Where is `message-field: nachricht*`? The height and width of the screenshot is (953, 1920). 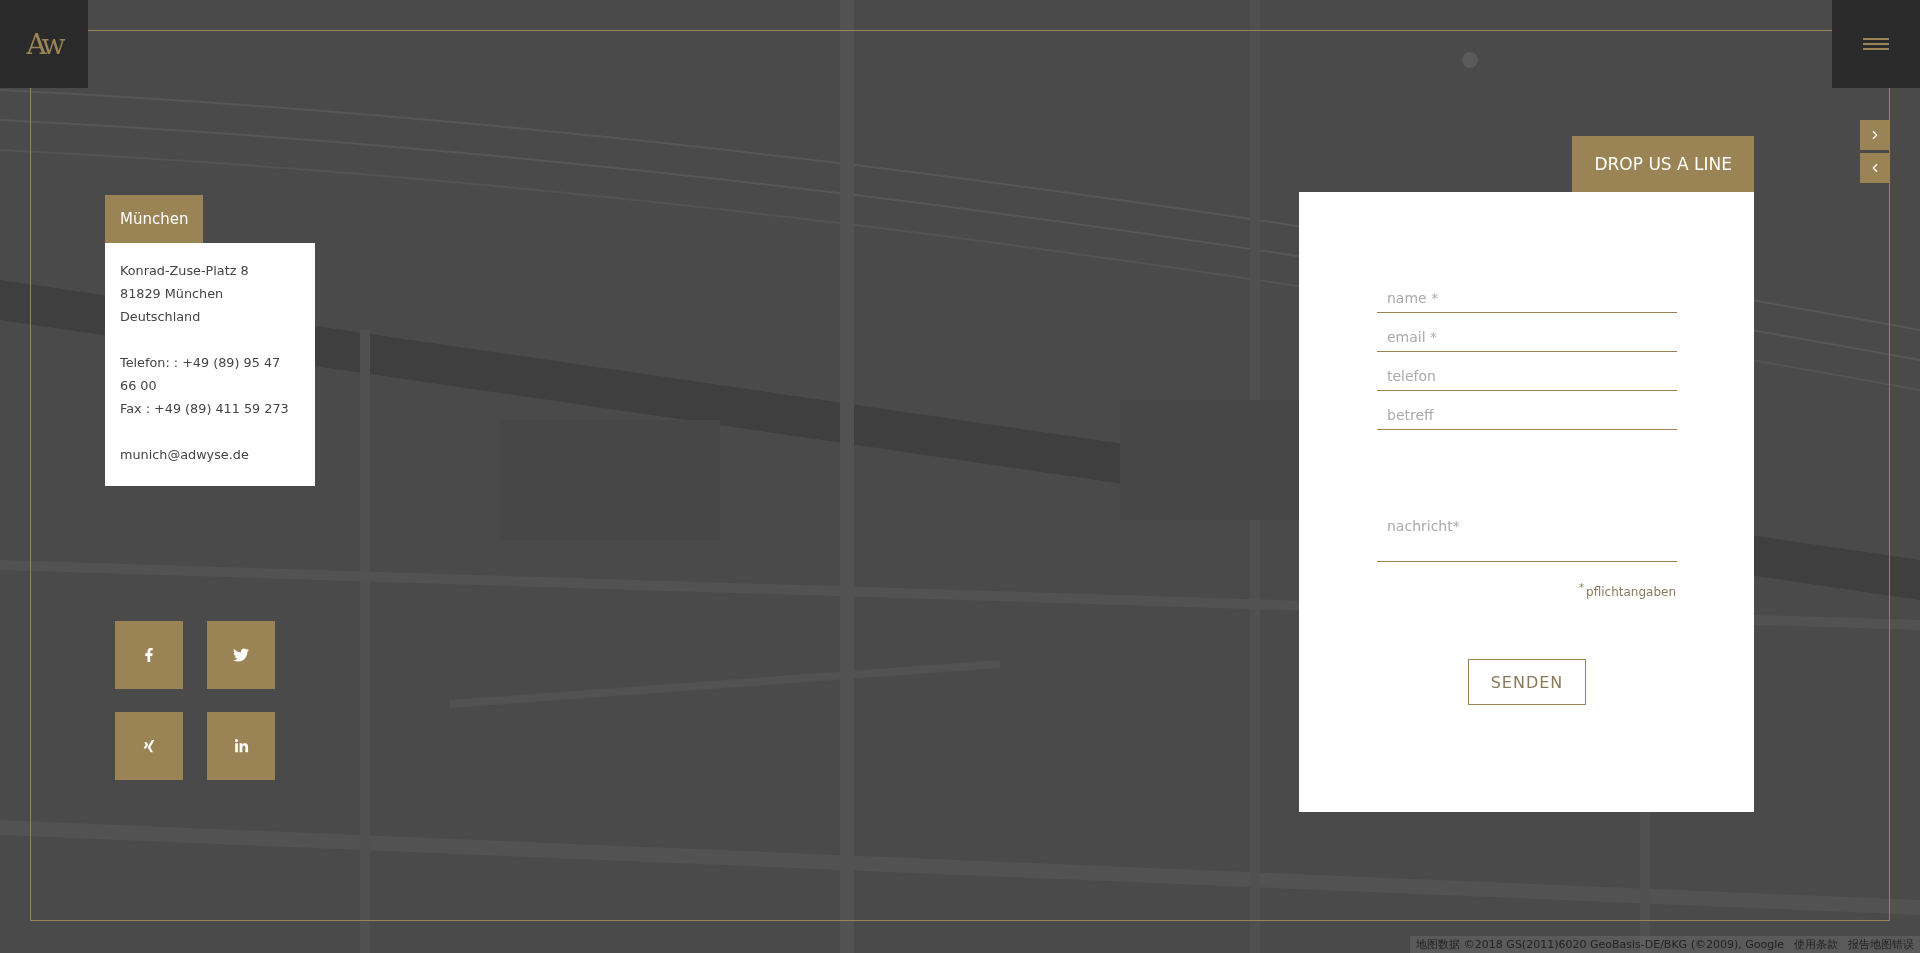
message-field: nachricht* is located at coordinates (1527, 537).